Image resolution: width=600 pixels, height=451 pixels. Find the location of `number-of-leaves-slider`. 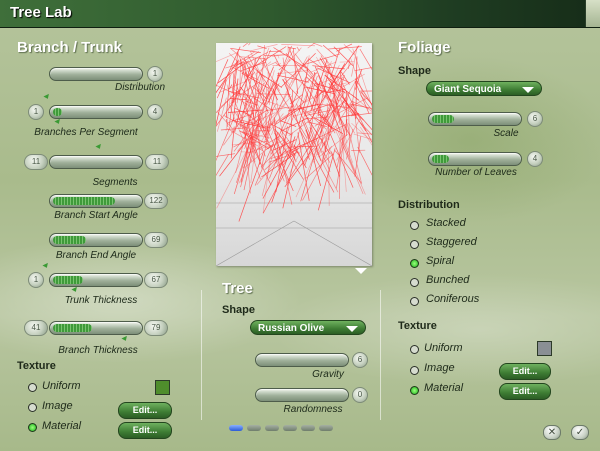

number-of-leaves-slider is located at coordinates (475, 159).